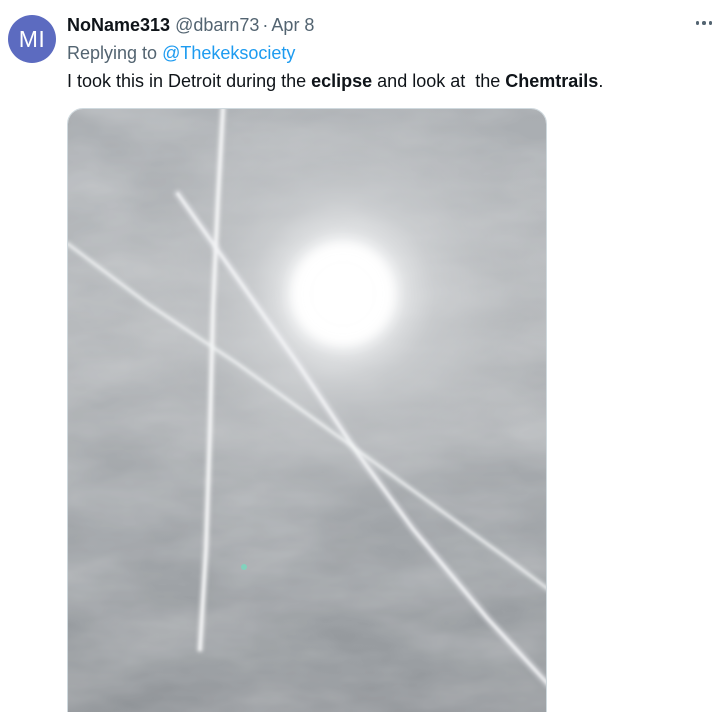  I want to click on text-segment: I took this in Detroit during the, so click(189, 81).